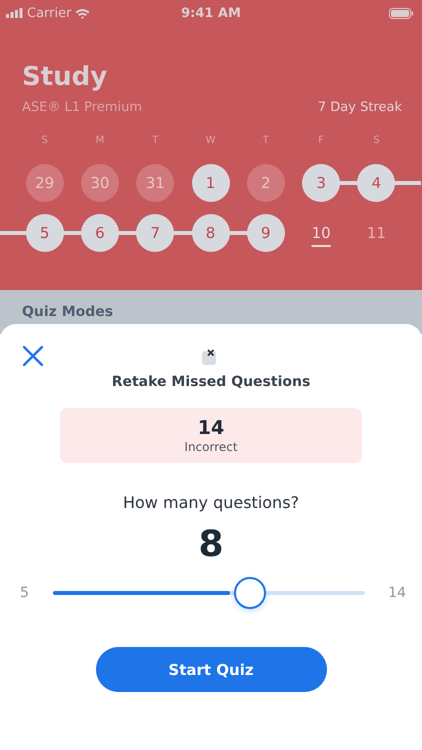 This screenshot has height=750, width=422. Describe the element at coordinates (99, 233) in the screenshot. I see `calendar-day: 6` at that location.